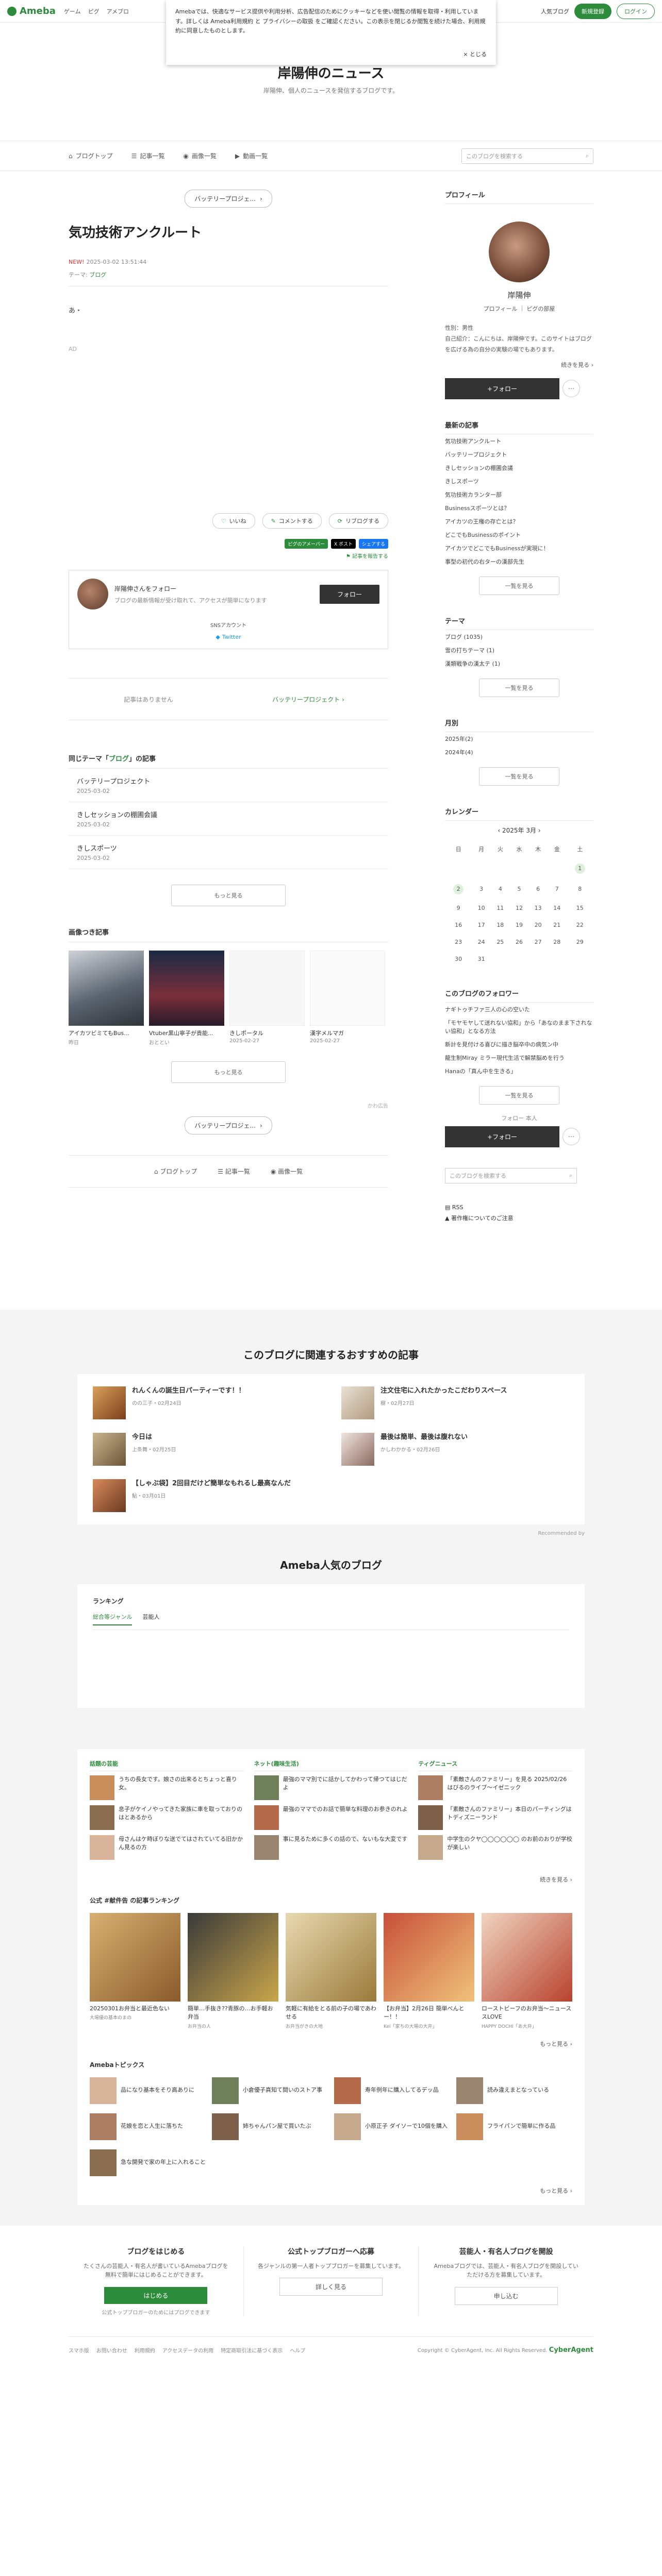 The image size is (662, 2576). Describe the element at coordinates (459, 959) in the screenshot. I see `calendar-day-number: 30` at that location.